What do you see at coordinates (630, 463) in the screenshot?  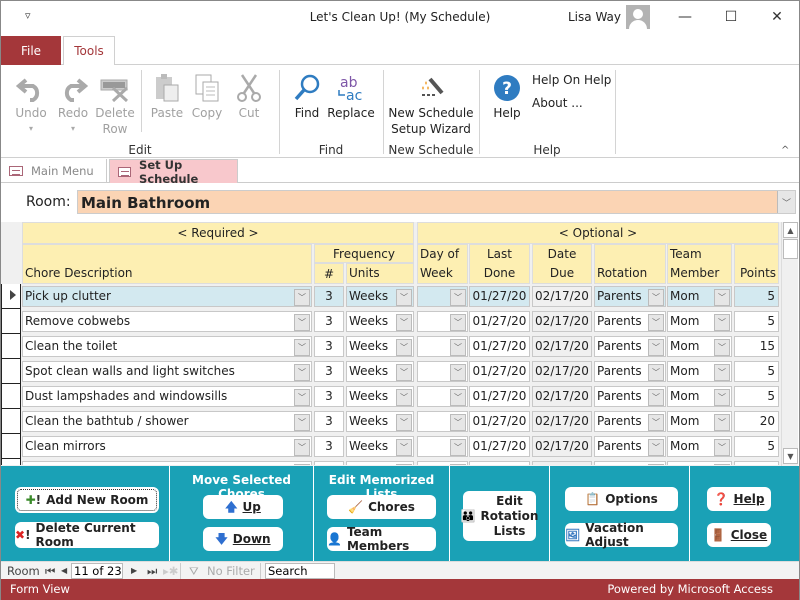 I see `rotation-combo: ﹀` at bounding box center [630, 463].